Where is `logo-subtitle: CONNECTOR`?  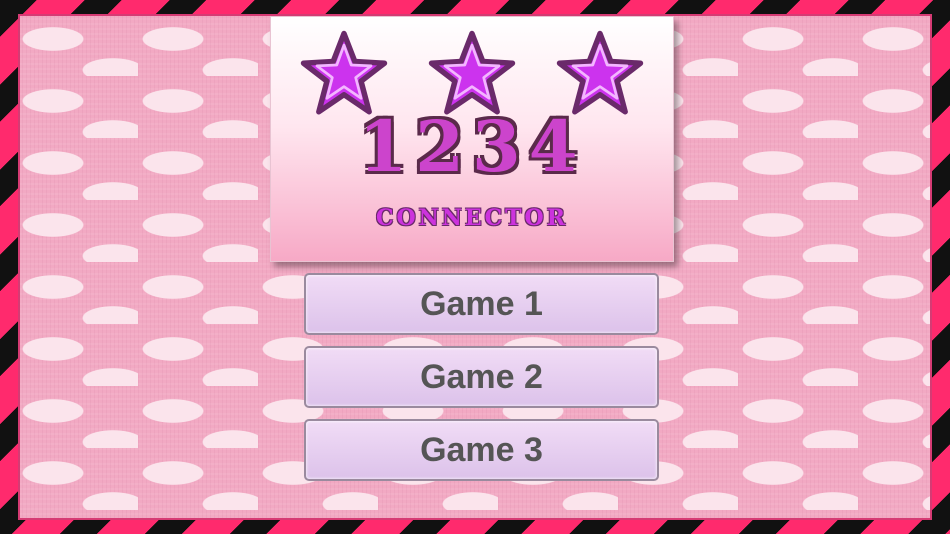
logo-subtitle: CONNECTOR is located at coordinates (472, 218).